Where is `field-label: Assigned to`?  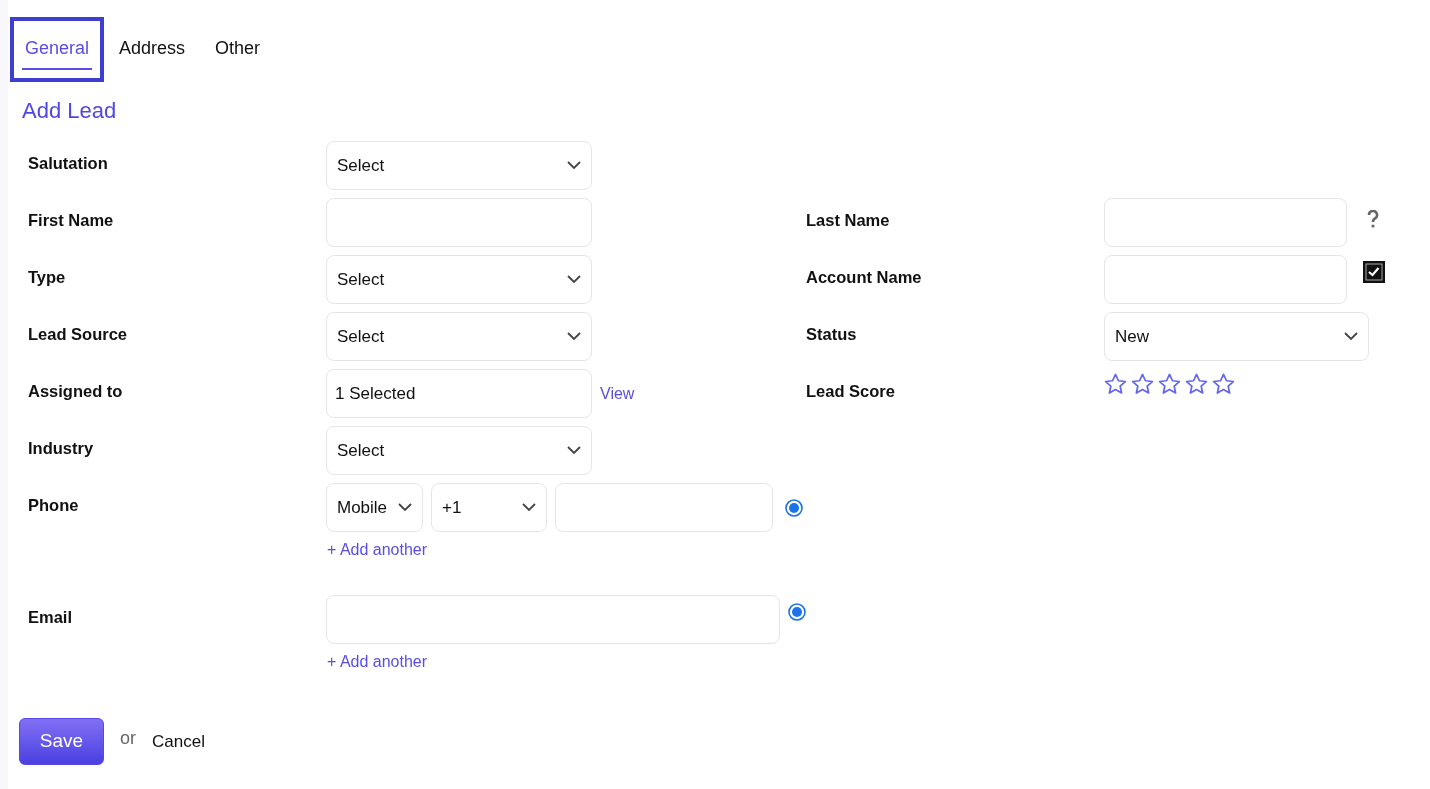 field-label: Assigned to is located at coordinates (75, 391).